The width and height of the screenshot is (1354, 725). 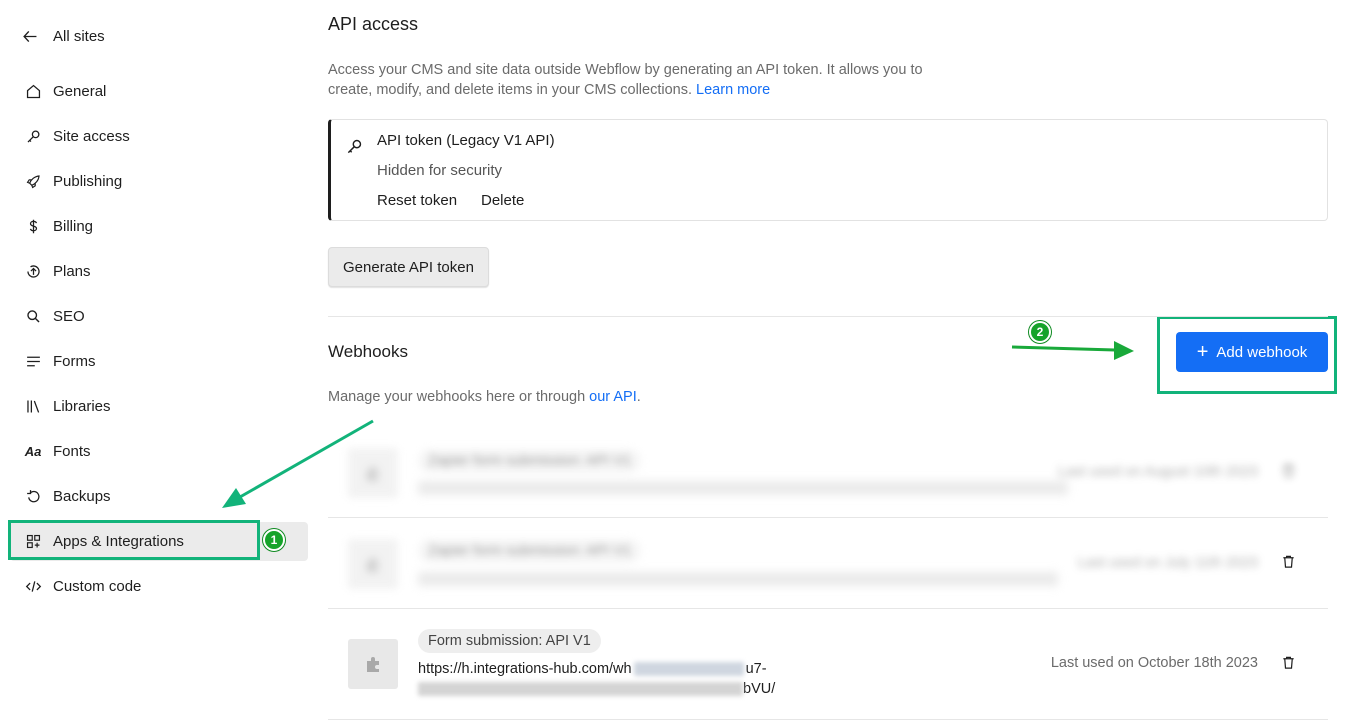 What do you see at coordinates (159, 91) in the screenshot?
I see `sidebar-item-general: General` at bounding box center [159, 91].